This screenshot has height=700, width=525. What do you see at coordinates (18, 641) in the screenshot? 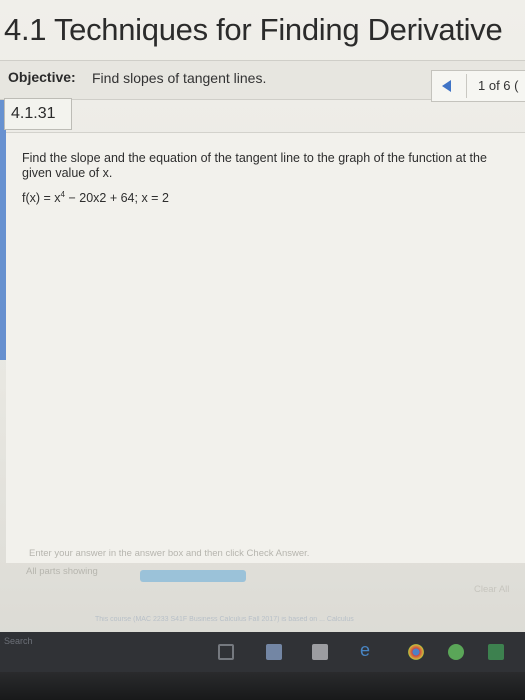
I see `taskbar-search: Search` at bounding box center [18, 641].